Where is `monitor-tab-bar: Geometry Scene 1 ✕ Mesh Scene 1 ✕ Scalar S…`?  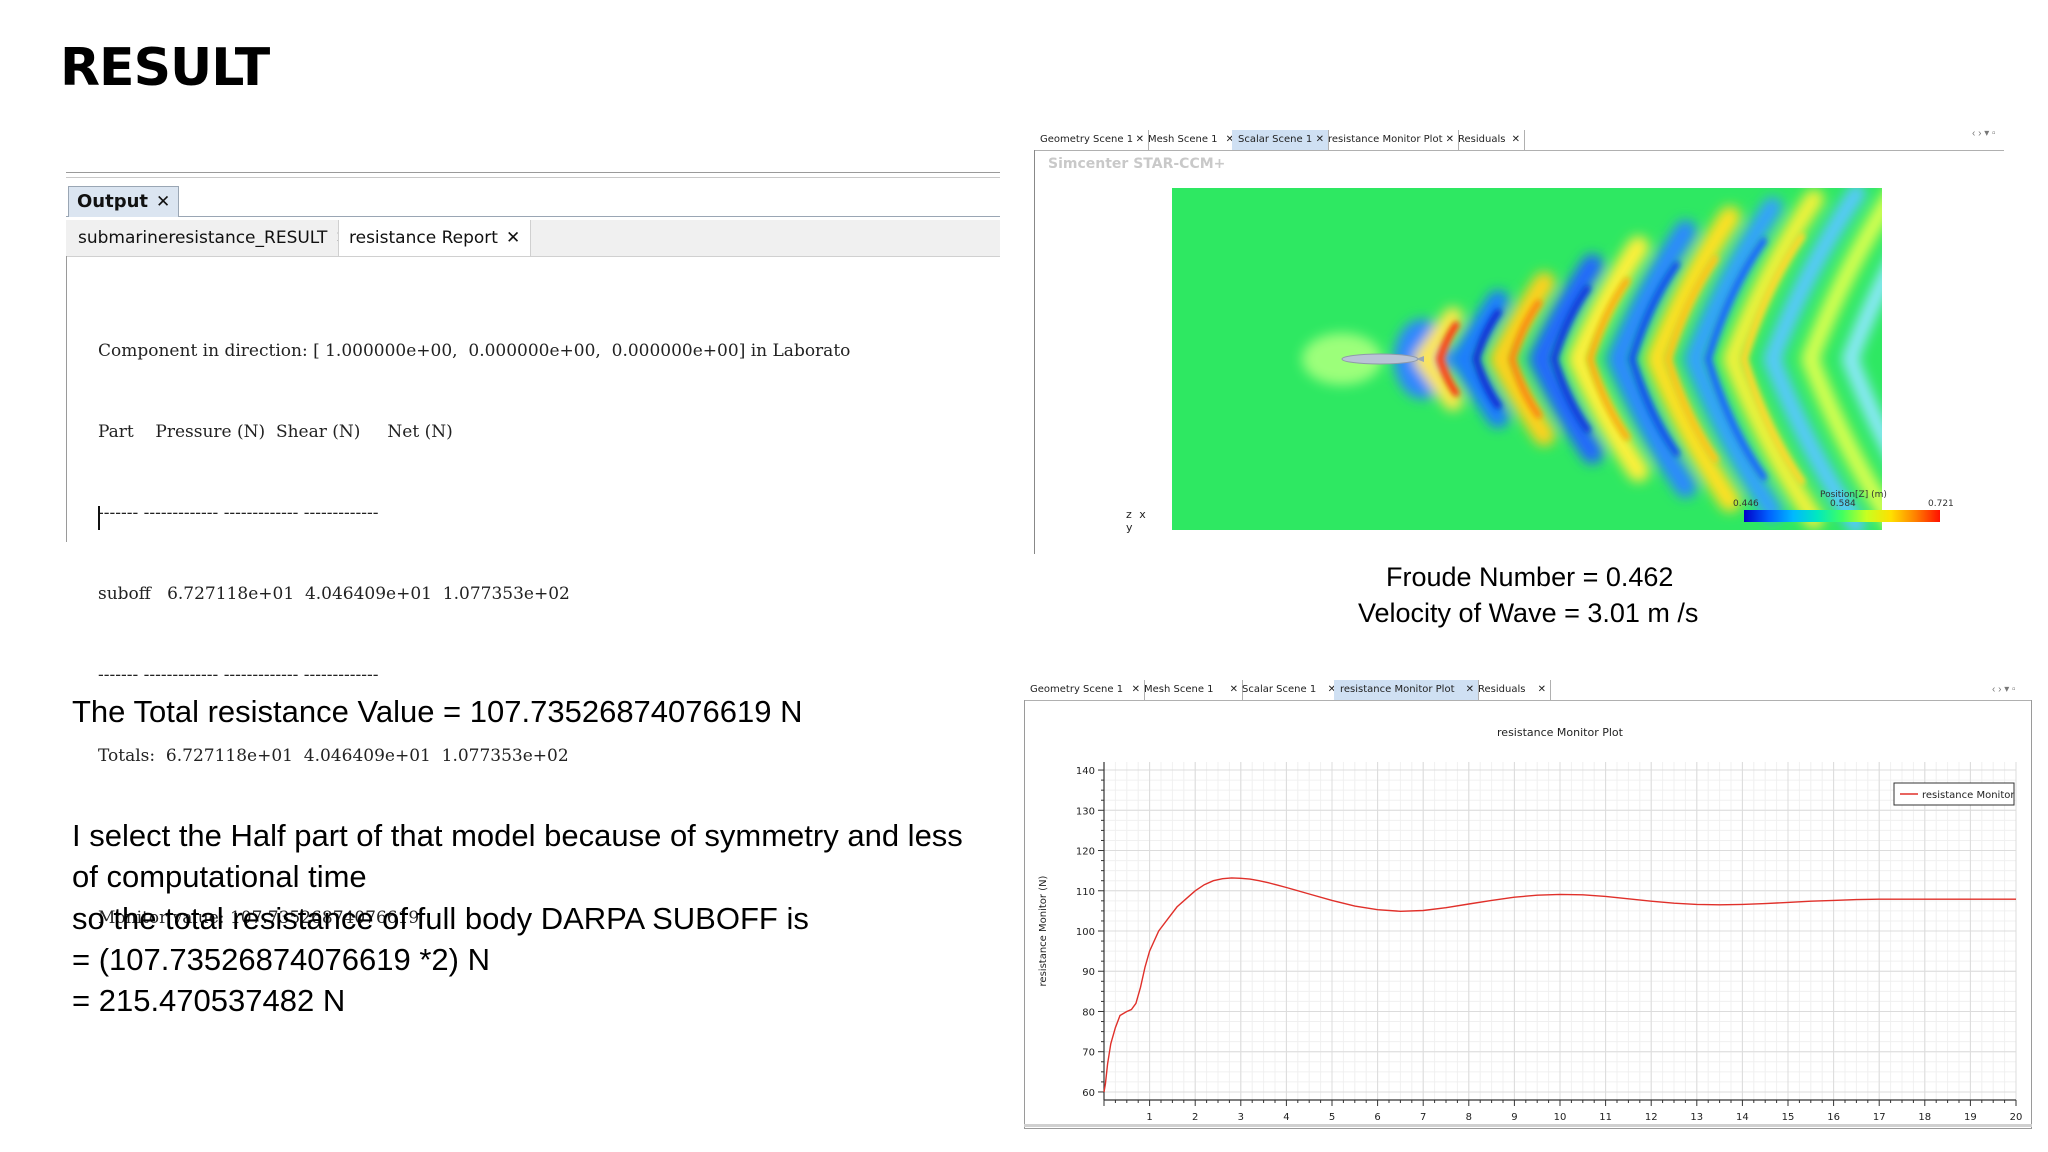 monitor-tab-bar: Geometry Scene 1 ✕ Mesh Scene 1 ✕ Scalar S… is located at coordinates (1528, 690).